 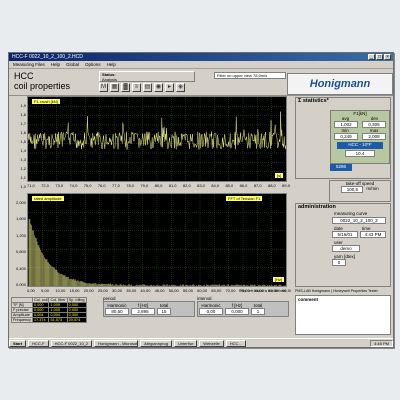 What do you see at coordinates (143, 311) in the screenshot?
I see `period-b-value: 2,895` at bounding box center [143, 311].